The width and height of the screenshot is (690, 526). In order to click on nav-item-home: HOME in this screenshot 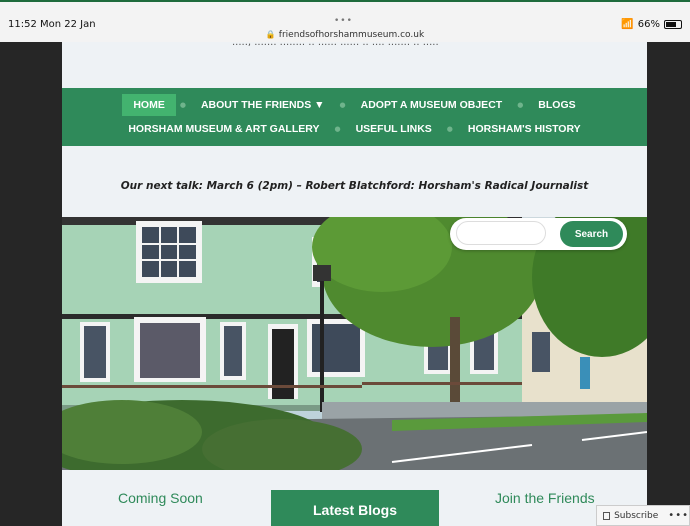, I will do `click(149, 105)`.